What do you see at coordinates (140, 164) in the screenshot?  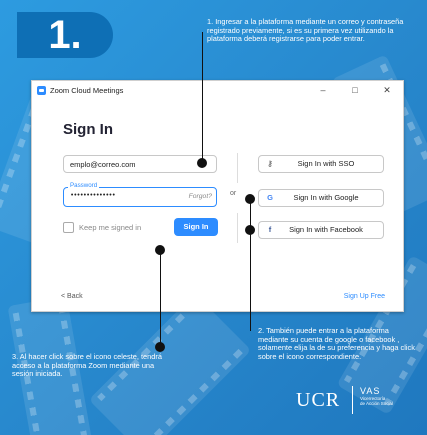 I see `email-field: emplo@correo.com` at bounding box center [140, 164].